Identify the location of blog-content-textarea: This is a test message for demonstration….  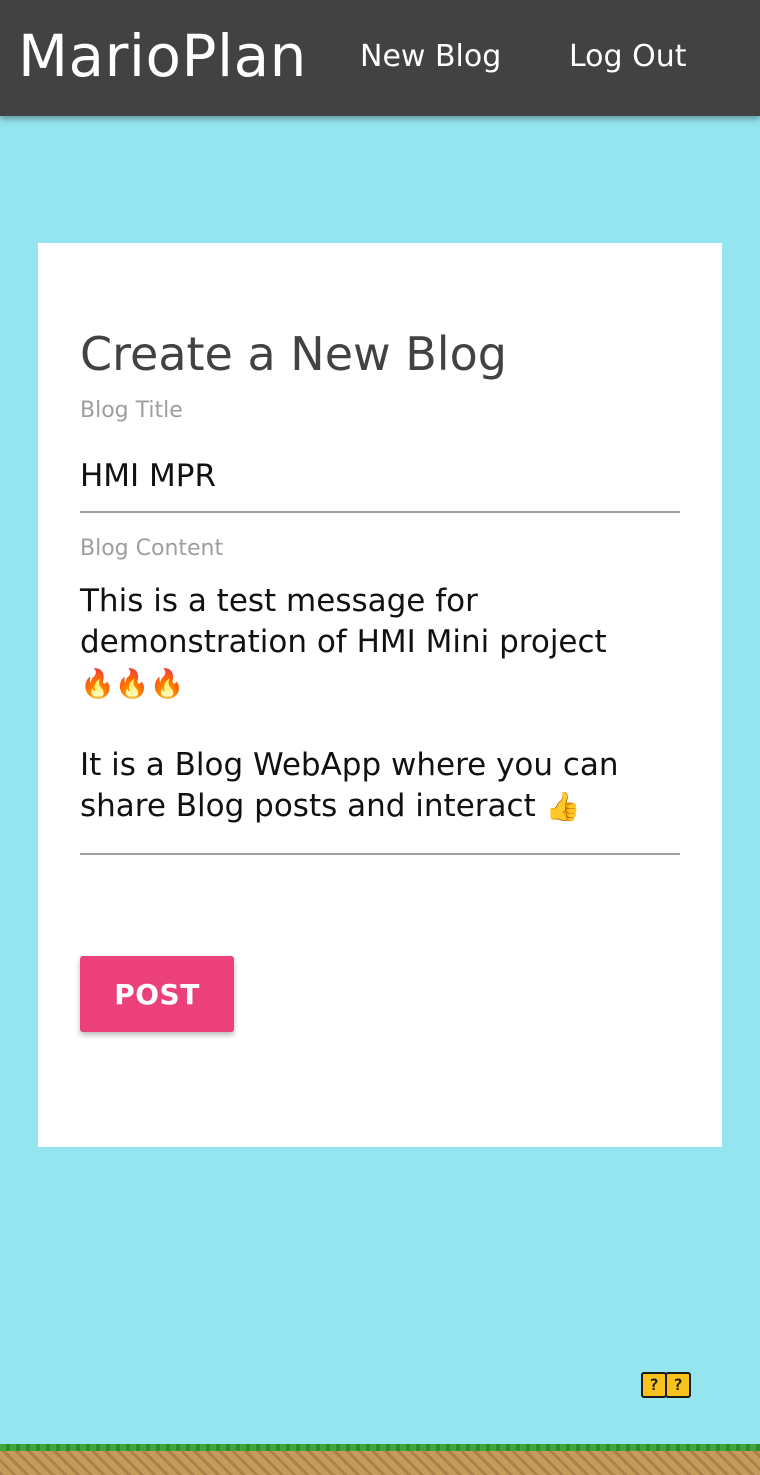
(380, 718).